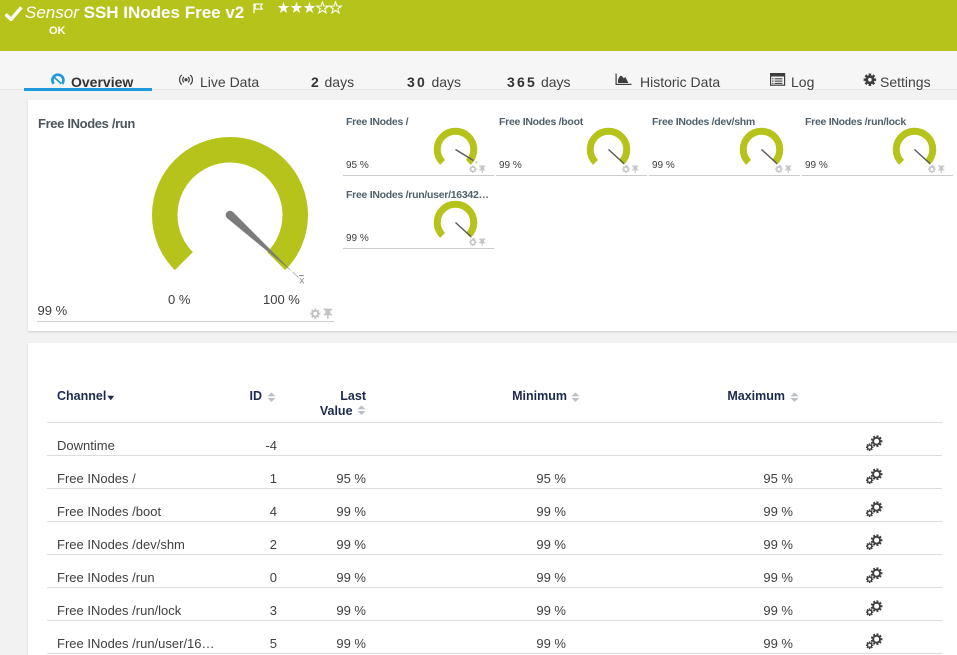 The width and height of the screenshot is (957, 655). What do you see at coordinates (302, 281) in the screenshot?
I see `svg-text: x` at bounding box center [302, 281].